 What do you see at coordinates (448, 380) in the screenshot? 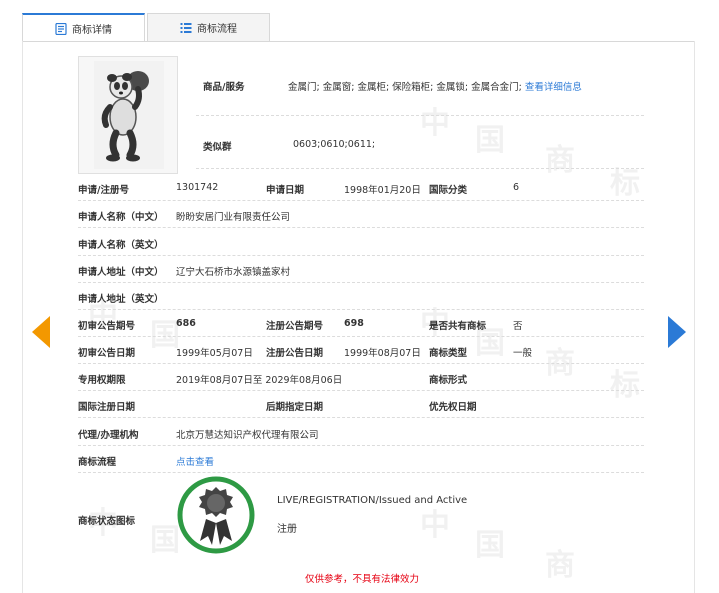
I see `form-label: 商标形式` at bounding box center [448, 380].